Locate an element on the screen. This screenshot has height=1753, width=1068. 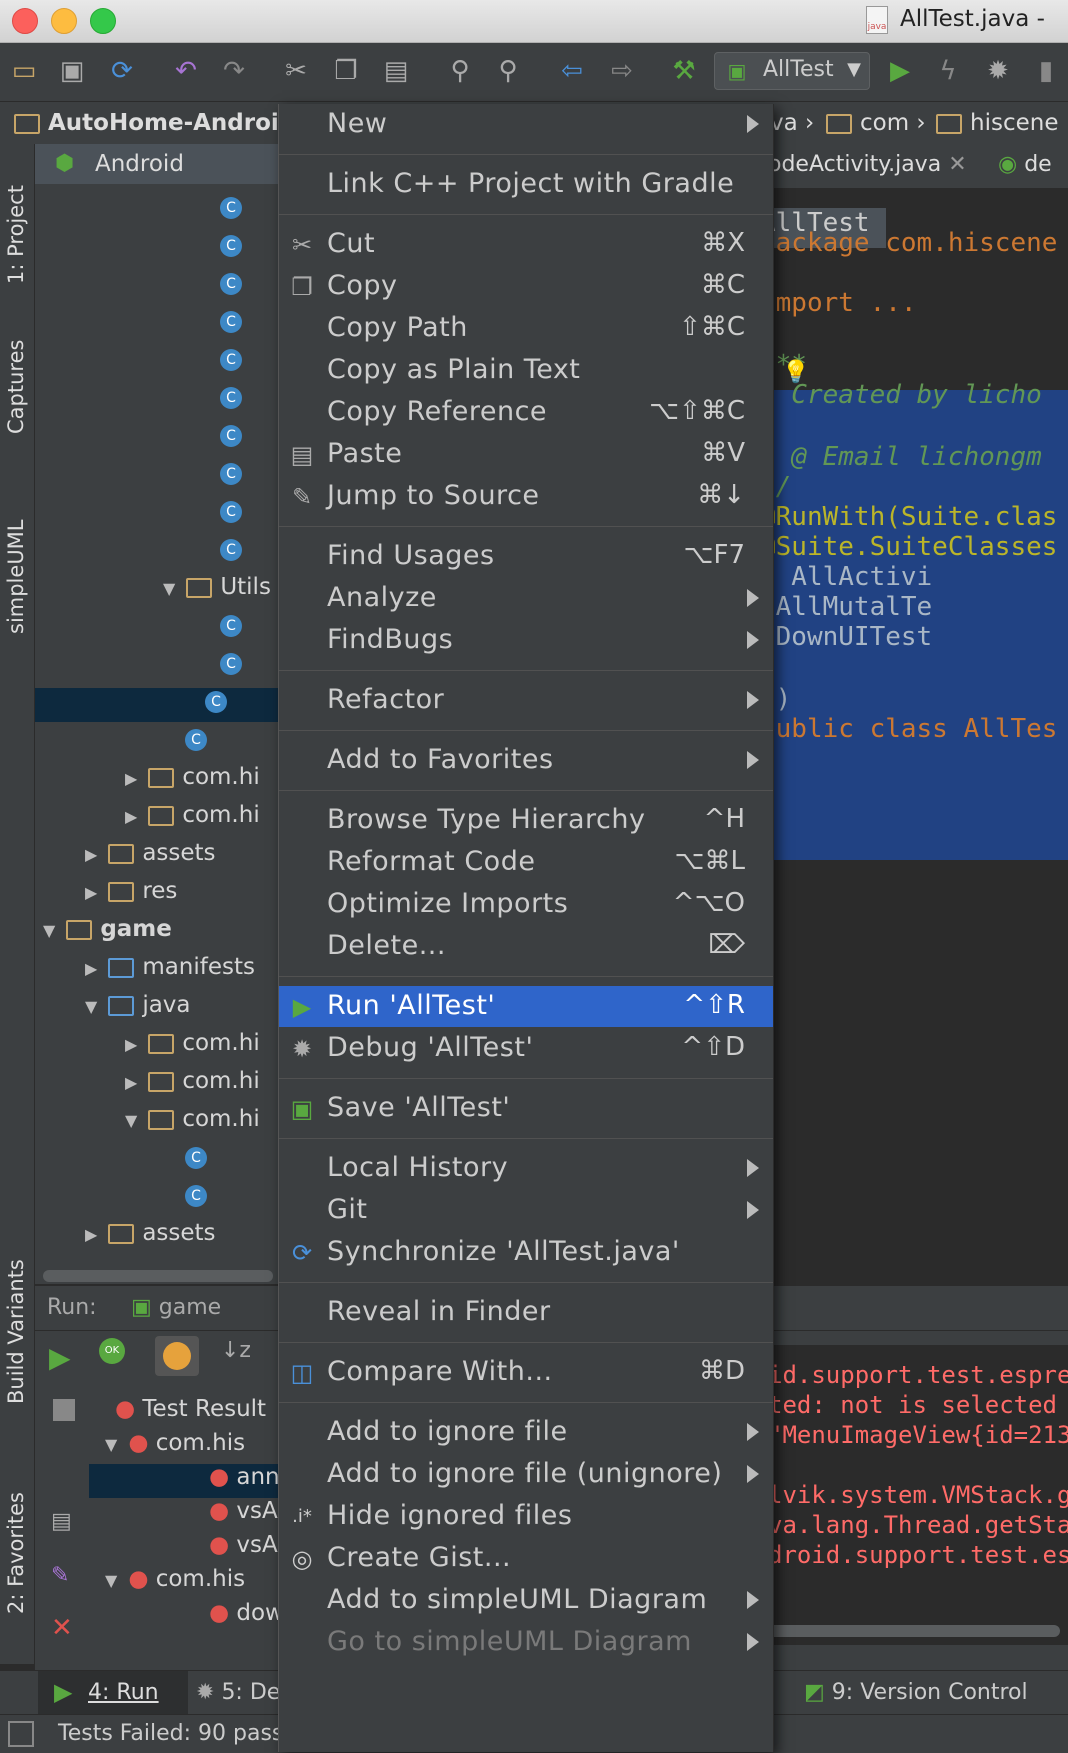
breadcrumb-project: AutoHome-Android is located at coordinates (154, 123).